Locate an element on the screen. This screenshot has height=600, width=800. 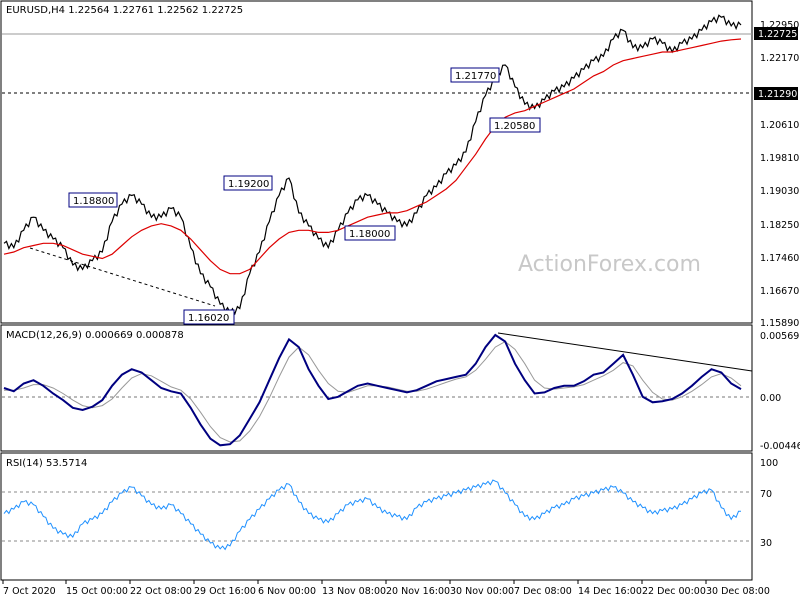
x-tick-label: 7 Oct 2020 is located at coordinates (29, 591).